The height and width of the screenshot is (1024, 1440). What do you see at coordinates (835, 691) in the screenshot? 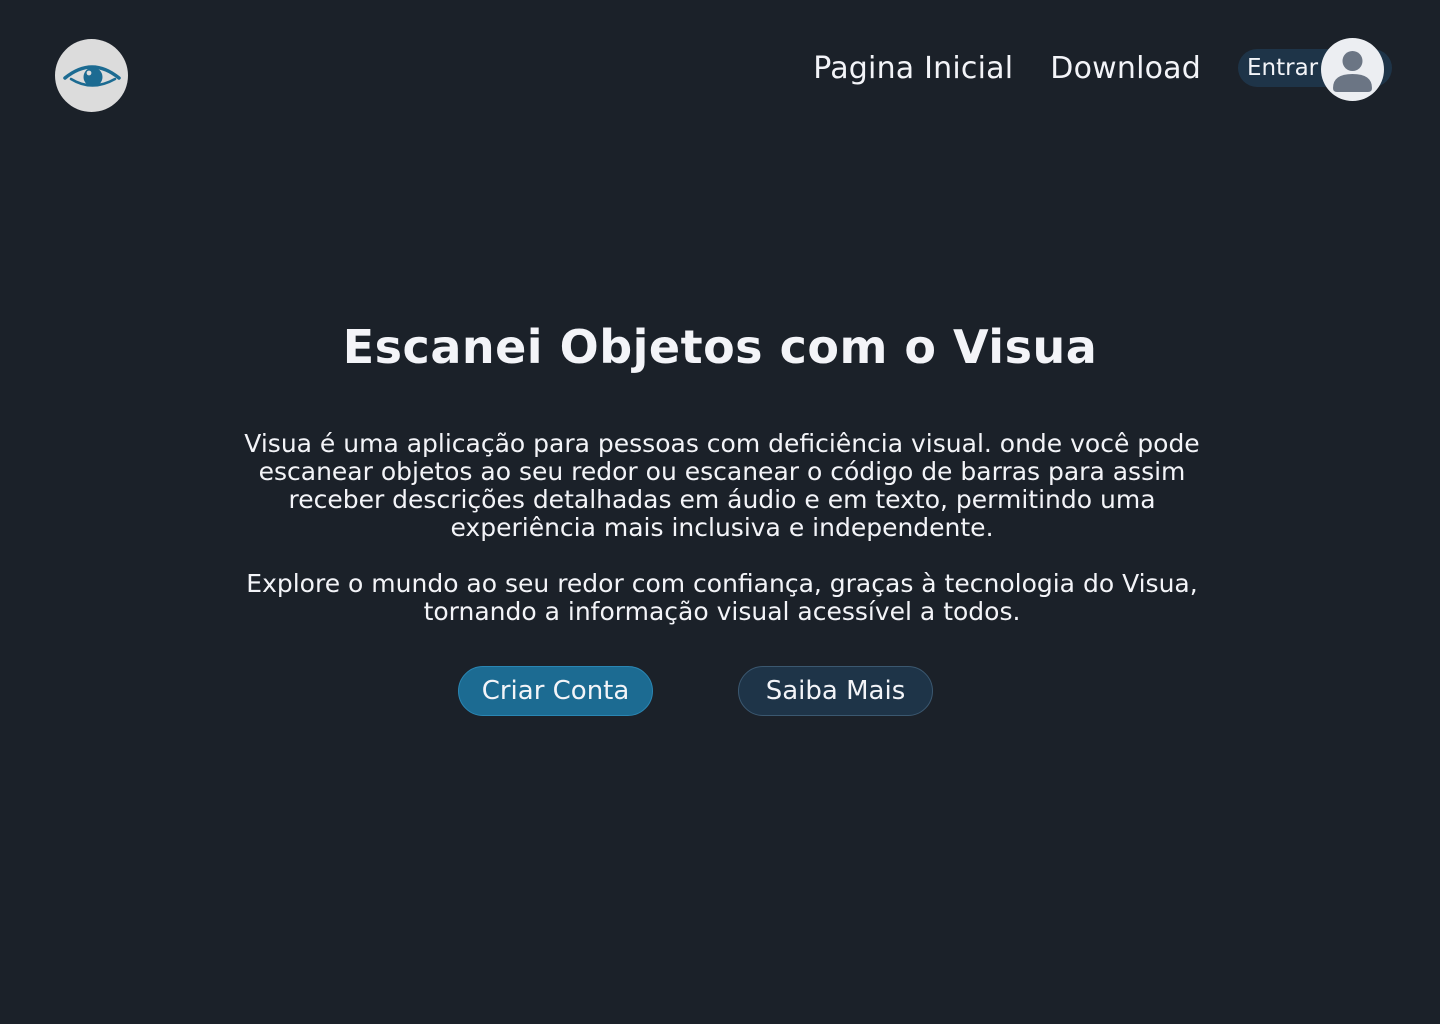
I see `learn-more-button: Saiba Mais` at bounding box center [835, 691].